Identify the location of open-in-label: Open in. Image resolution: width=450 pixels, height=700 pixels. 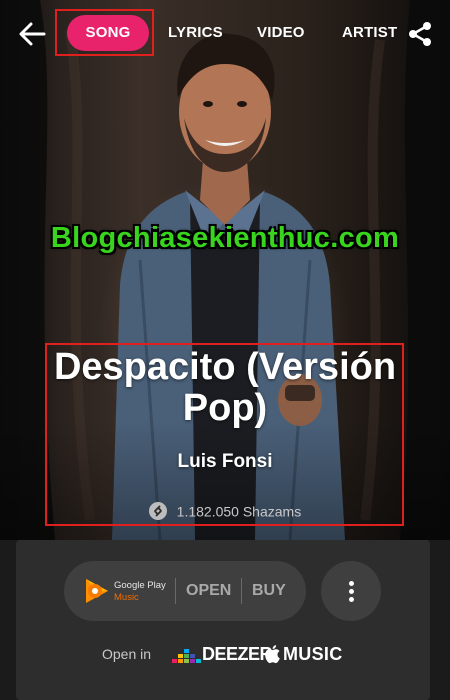
(127, 654).